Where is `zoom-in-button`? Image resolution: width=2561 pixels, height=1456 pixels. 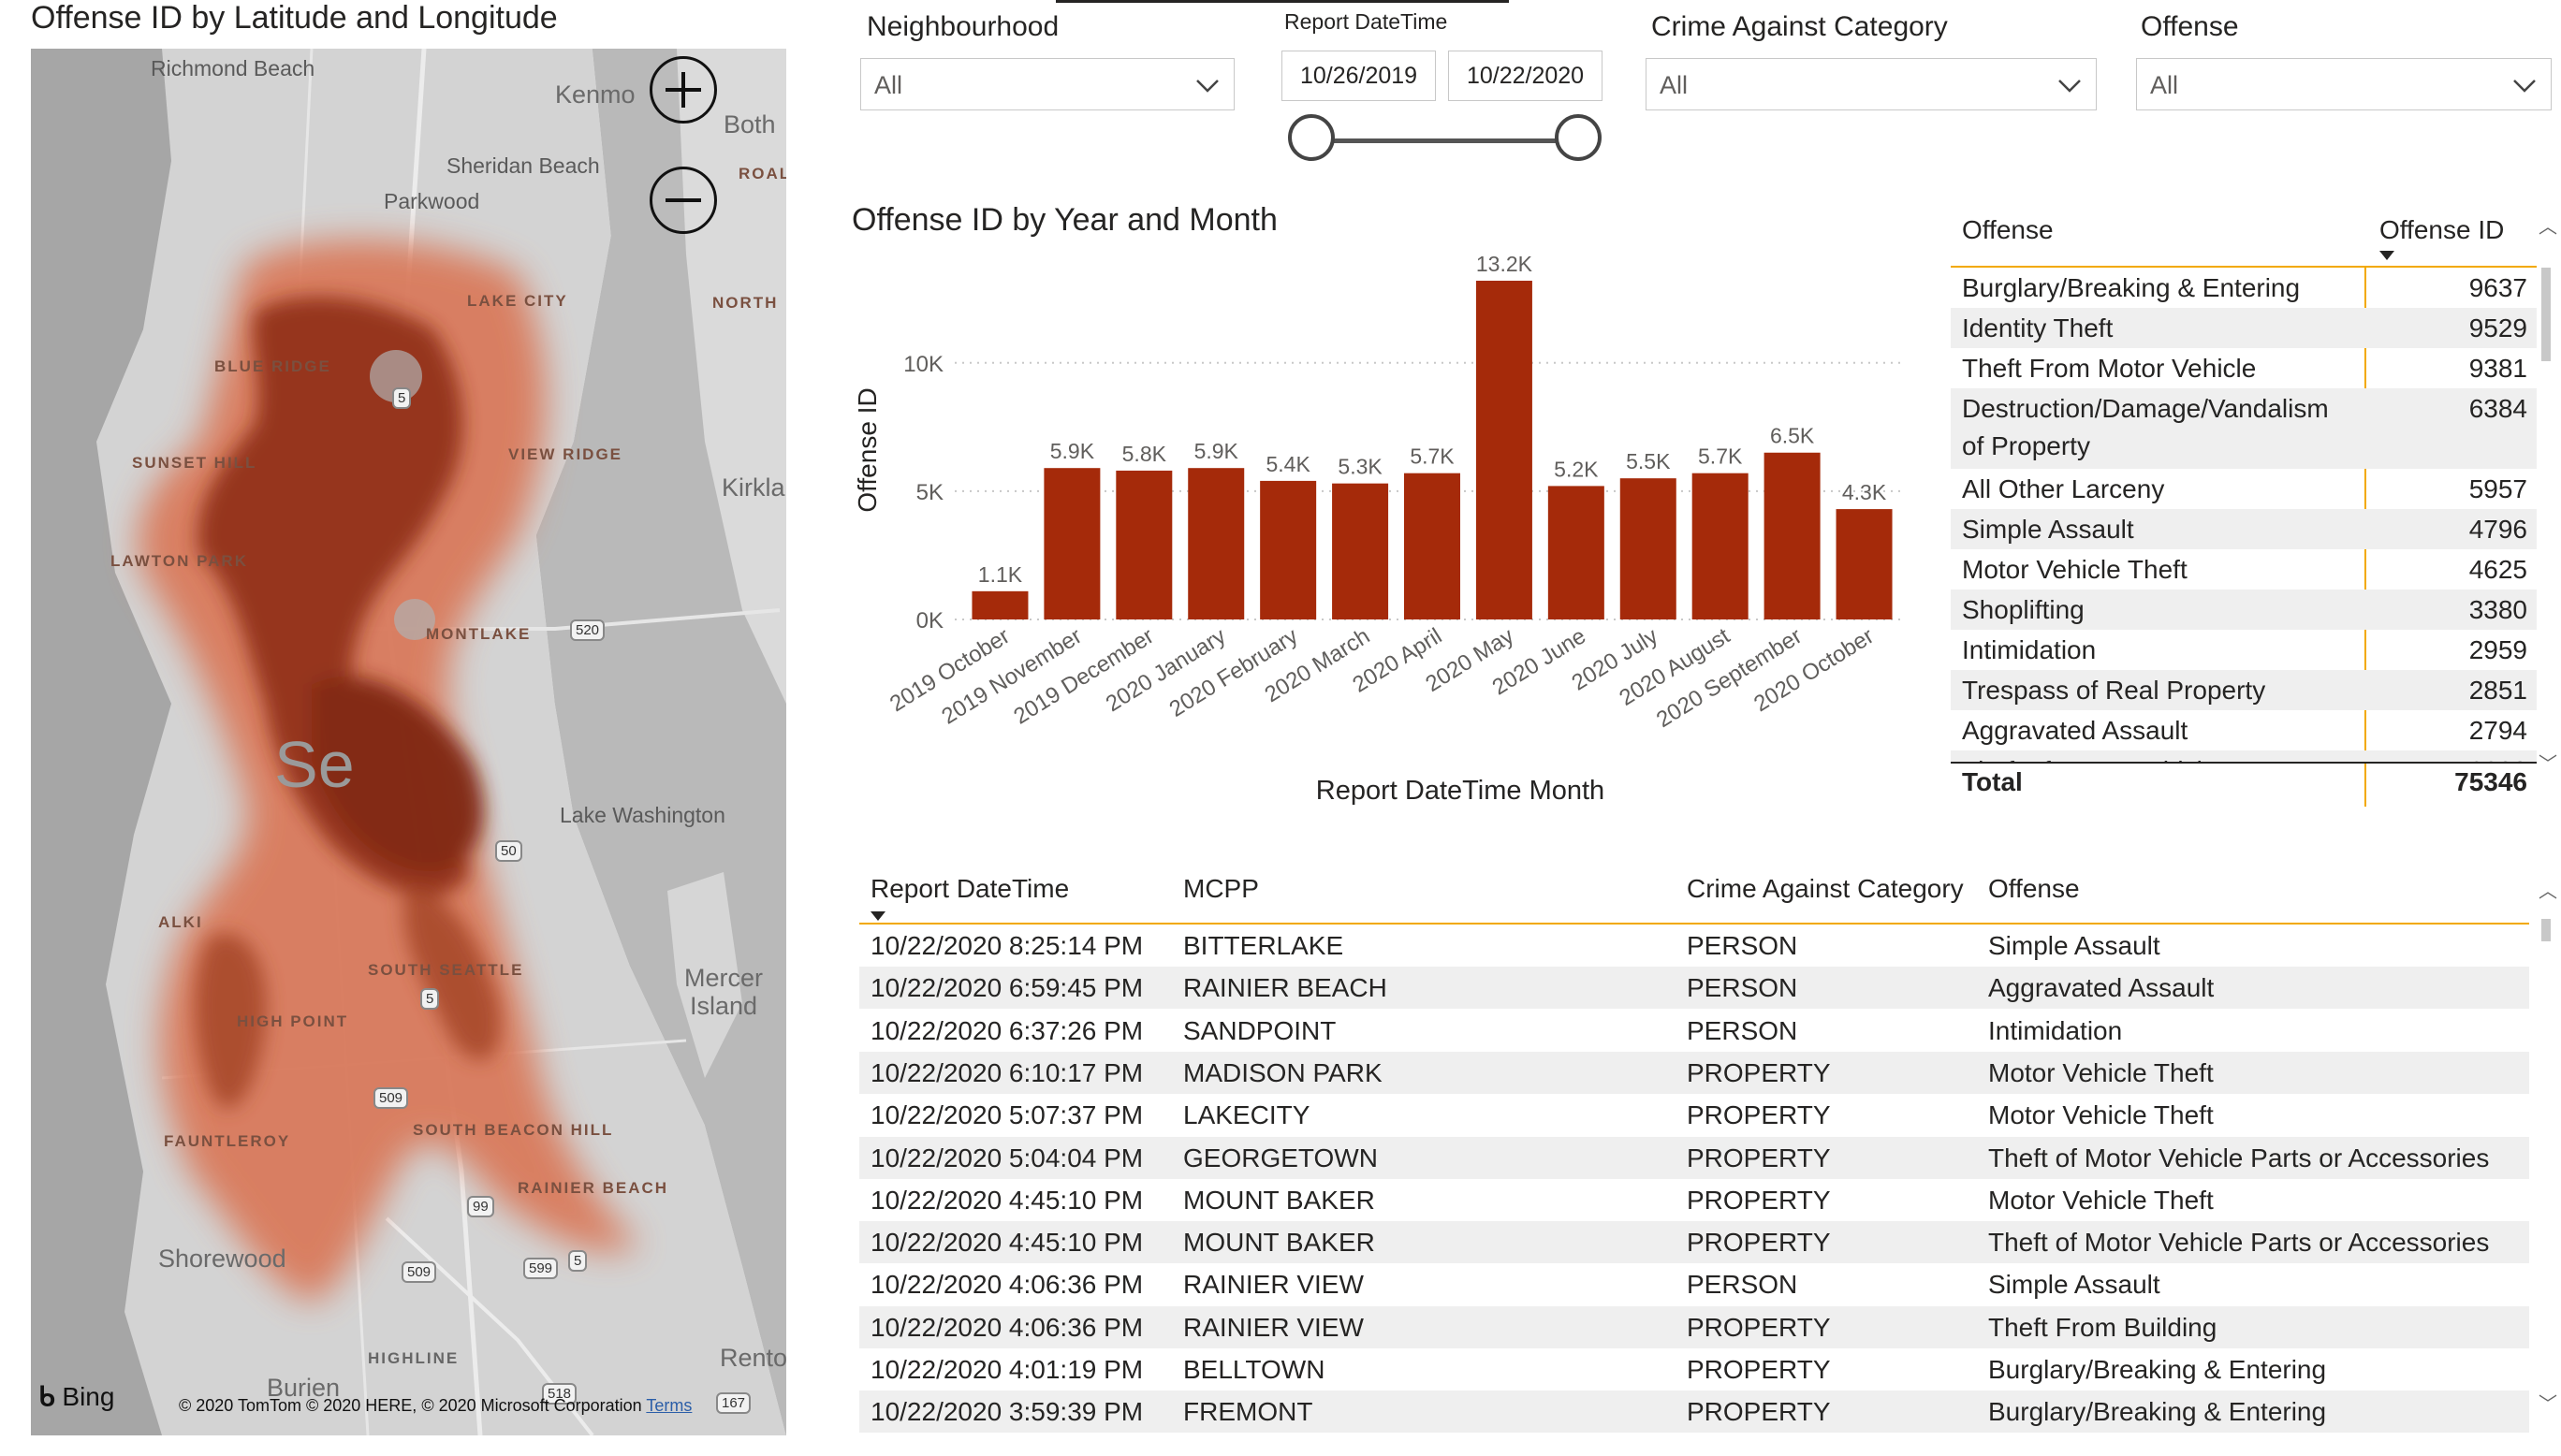 zoom-in-button is located at coordinates (683, 90).